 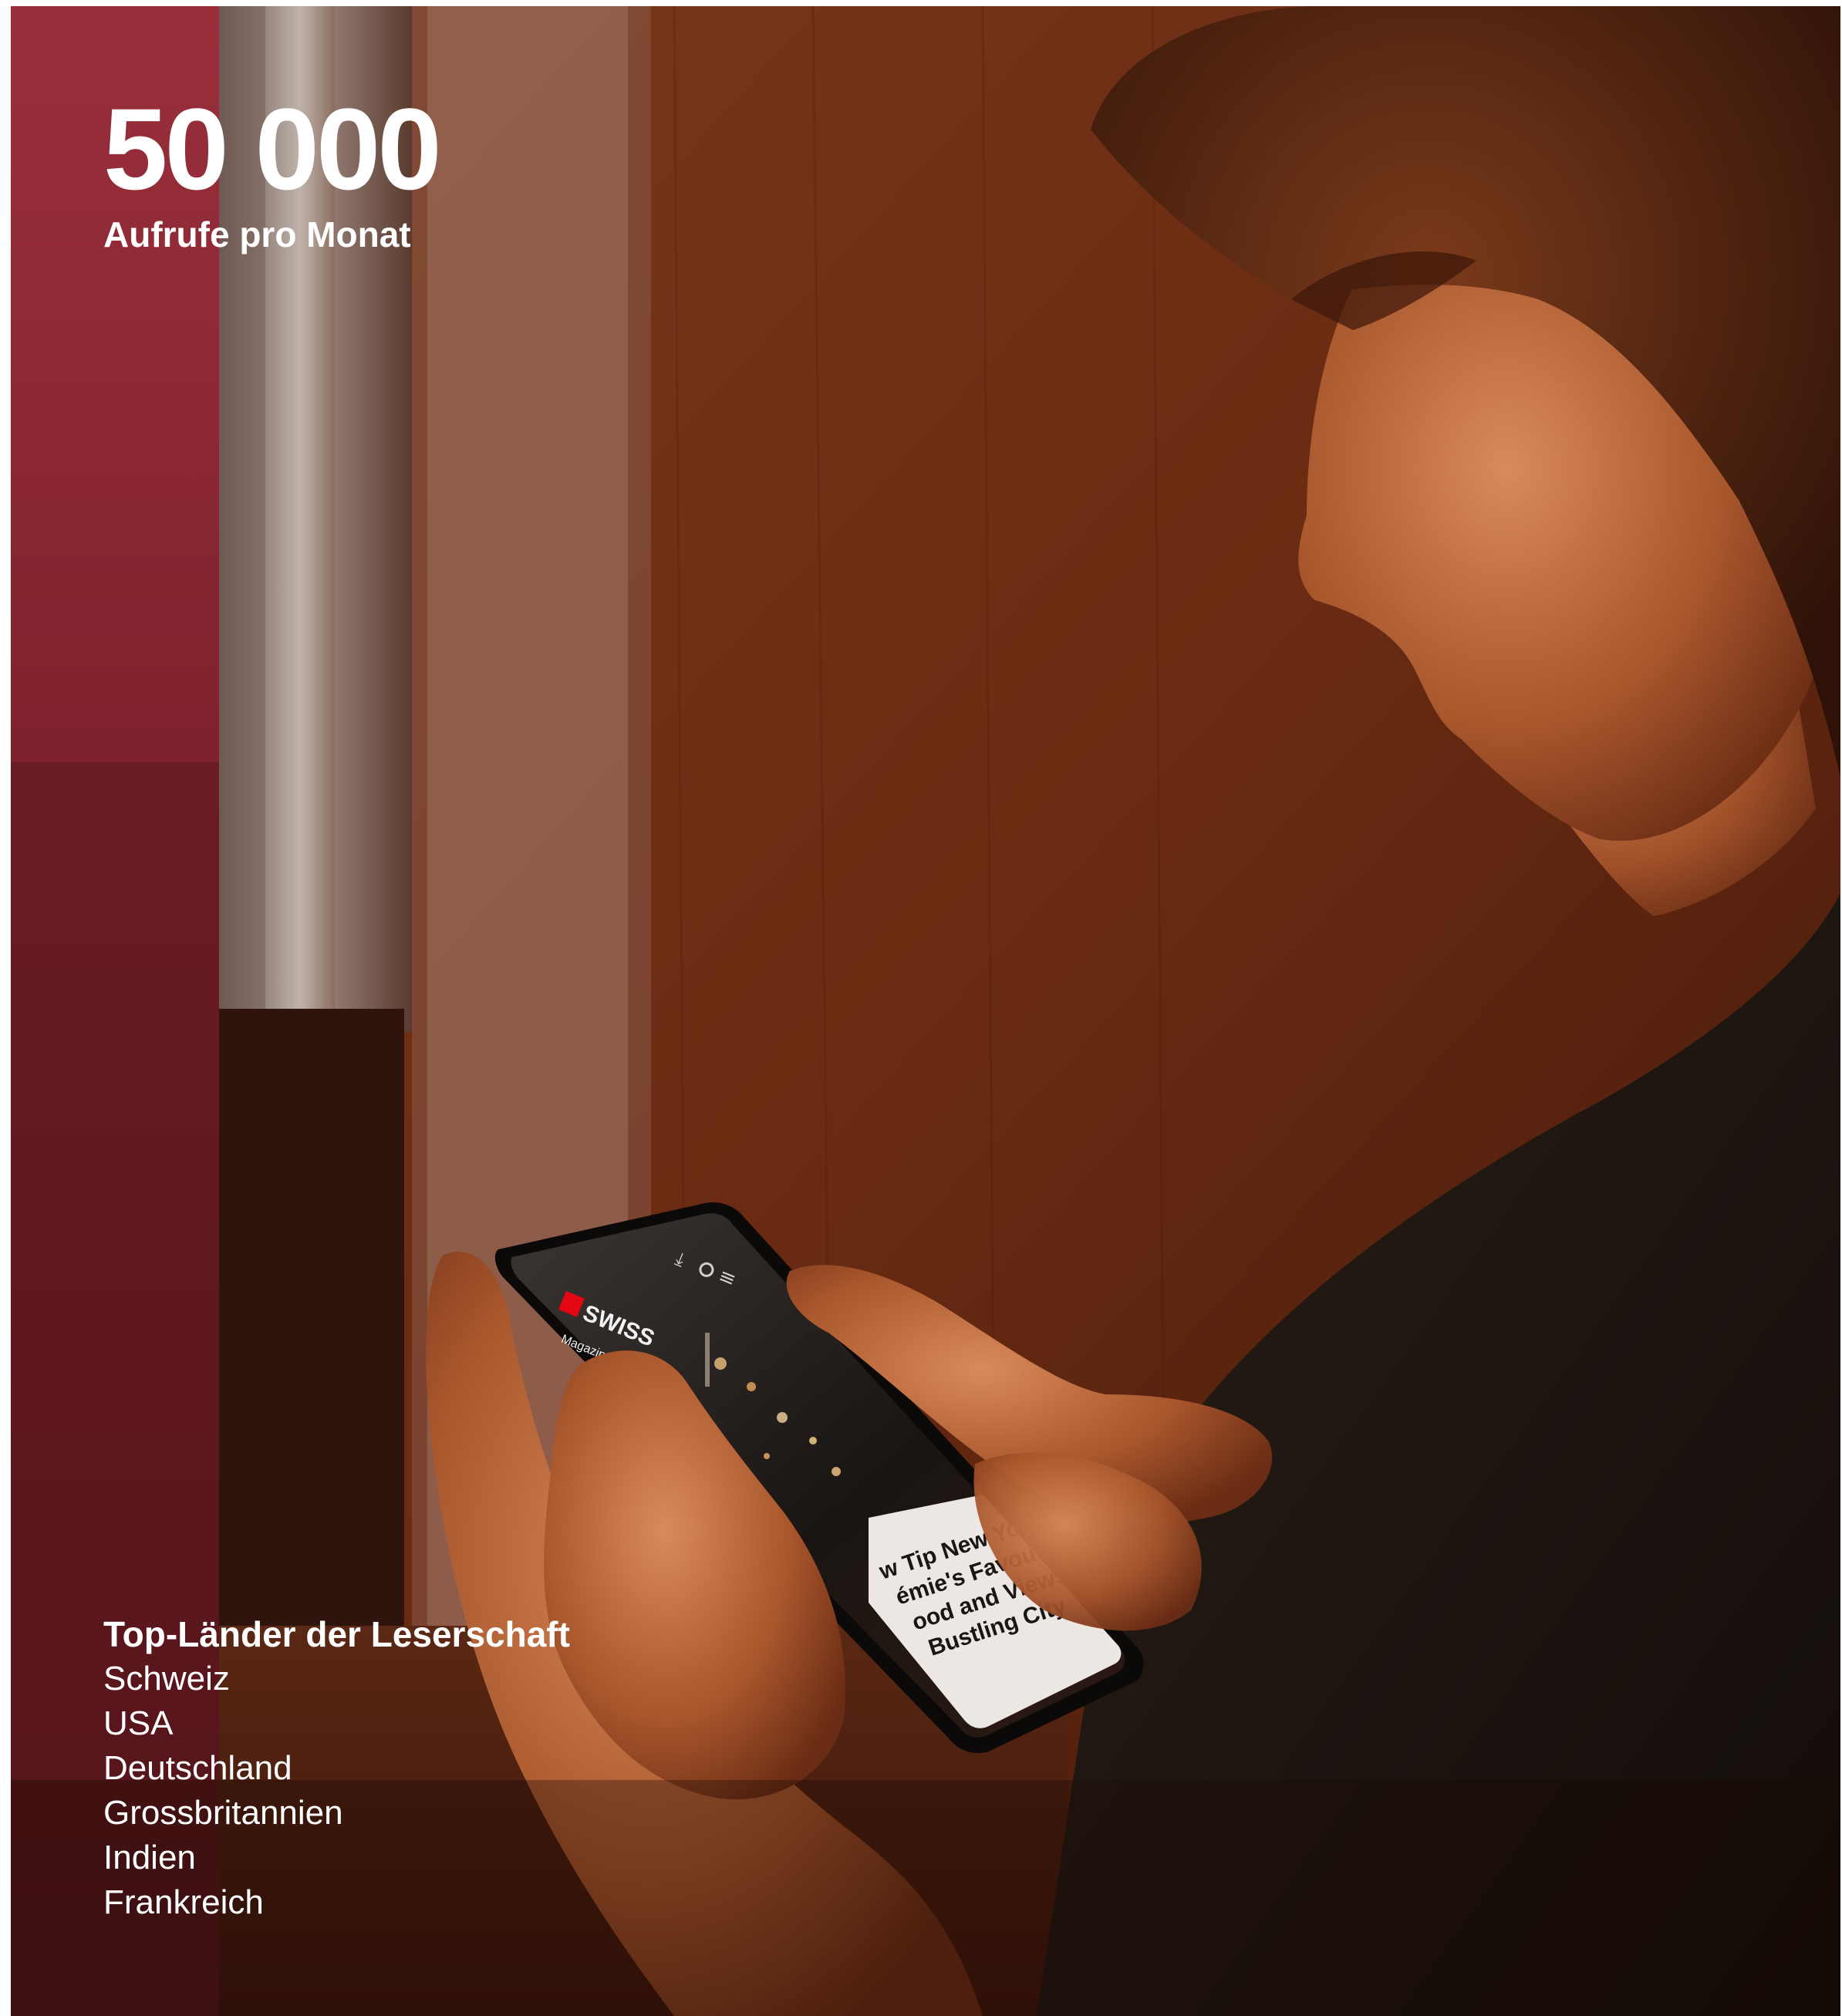 I want to click on country-item: Frankreich, so click(x=183, y=1902).